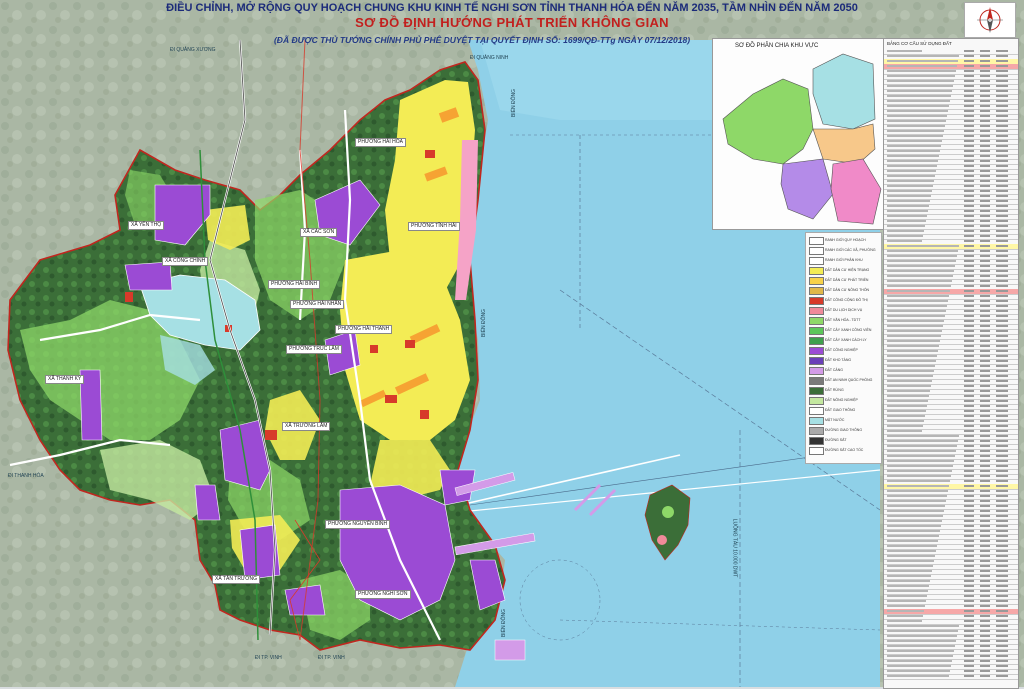  Describe the element at coordinates (951, 363) in the screenshot. I see `land-use-table: BẢNG CƠ CẤU SỬ DỤNG ĐẤT` at that location.